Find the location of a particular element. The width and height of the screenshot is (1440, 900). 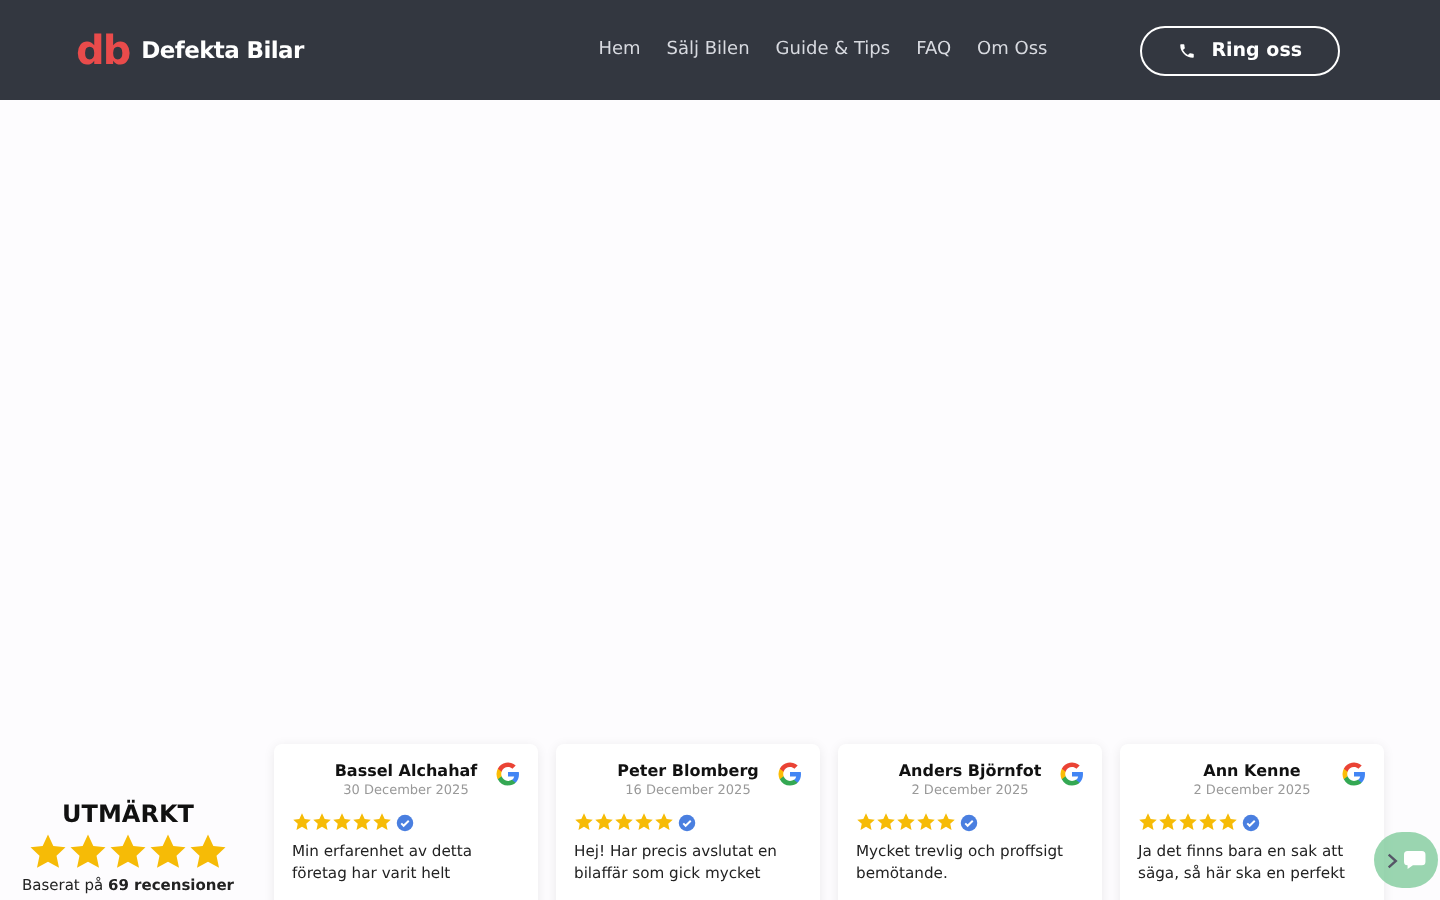

call-button: Ring oss is located at coordinates (1239, 50).